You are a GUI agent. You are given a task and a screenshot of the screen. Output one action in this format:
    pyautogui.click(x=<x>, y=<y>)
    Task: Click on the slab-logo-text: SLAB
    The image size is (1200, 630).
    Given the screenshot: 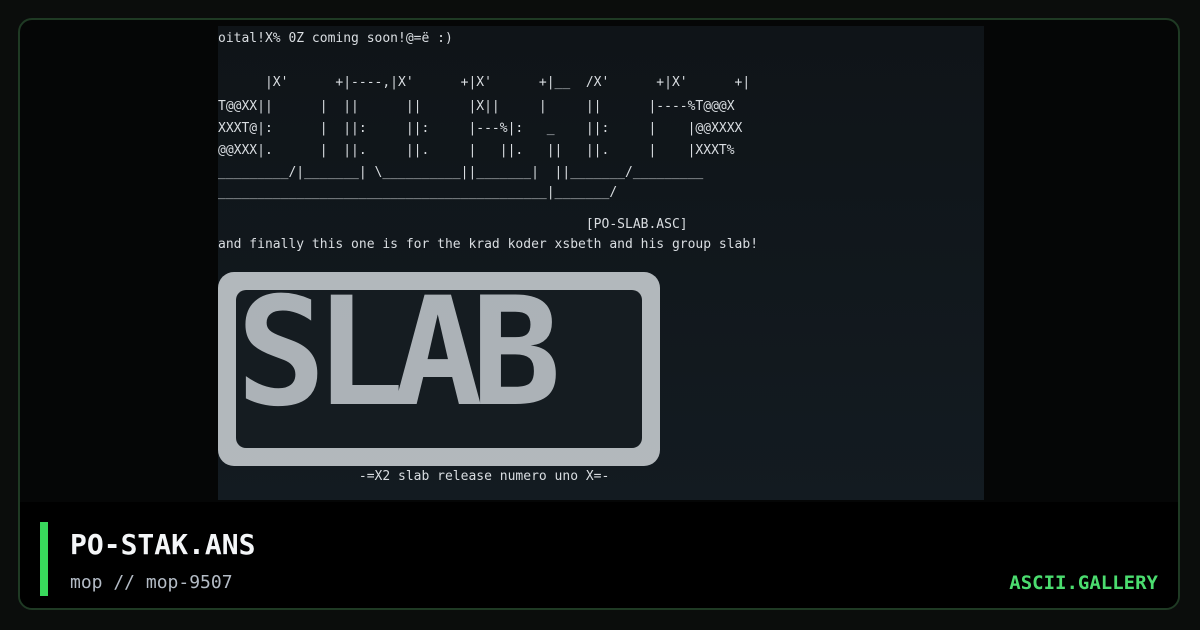 What is the action you would take?
    pyautogui.click(x=398, y=353)
    